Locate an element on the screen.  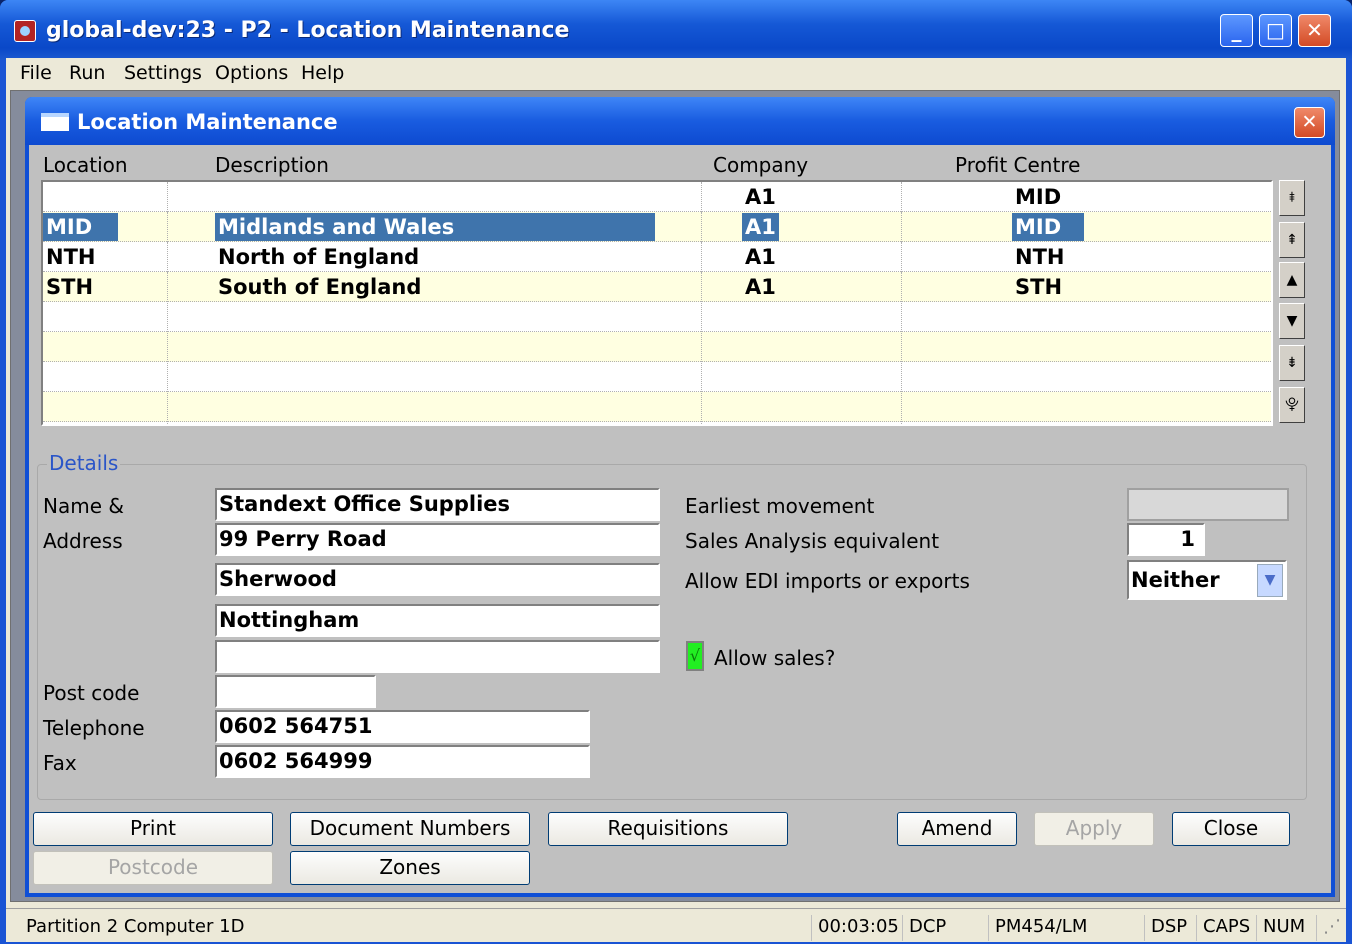
close-button: Close is located at coordinates (1231, 829).